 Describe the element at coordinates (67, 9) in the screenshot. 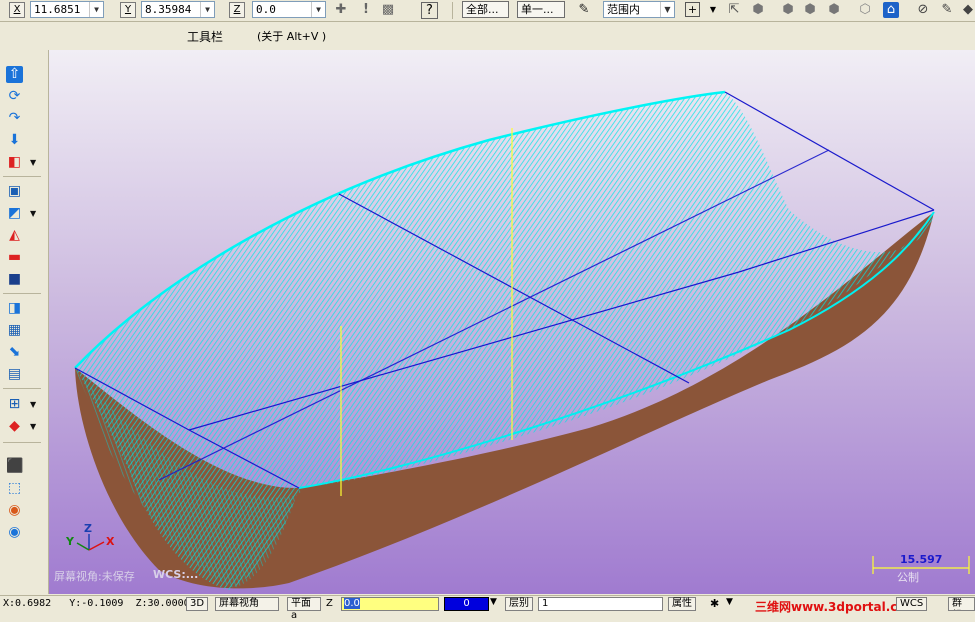

I see `x-coord-field: 11.6851 ▼` at that location.